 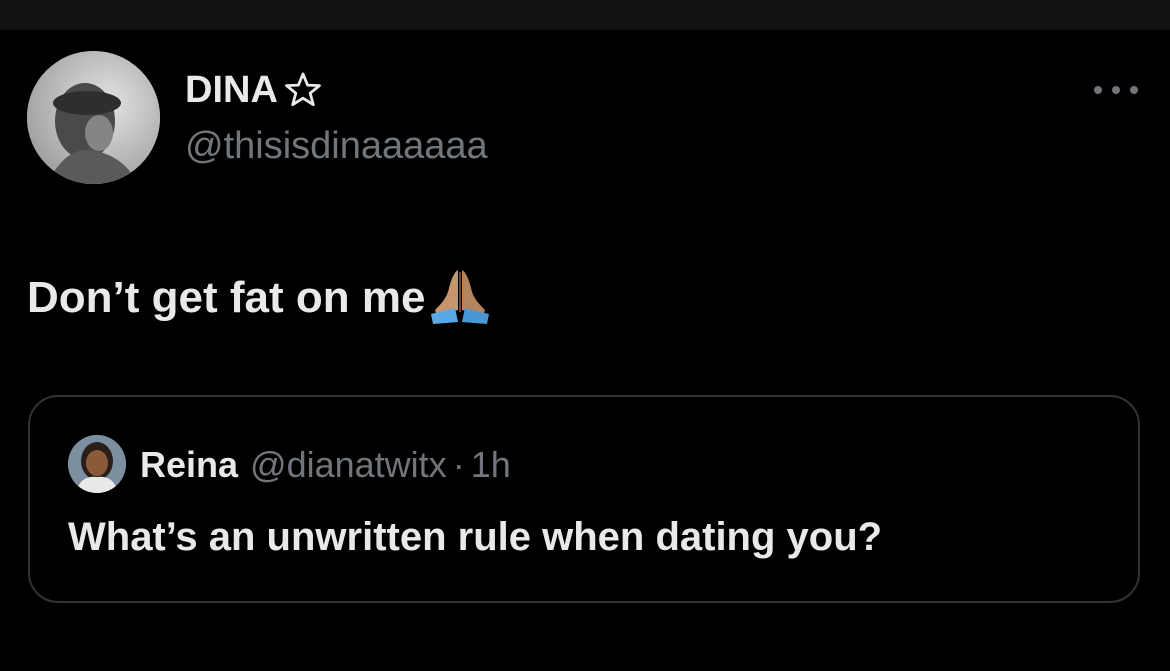 What do you see at coordinates (348, 464) in the screenshot?
I see `quote-author-handle: @dianatwitx` at bounding box center [348, 464].